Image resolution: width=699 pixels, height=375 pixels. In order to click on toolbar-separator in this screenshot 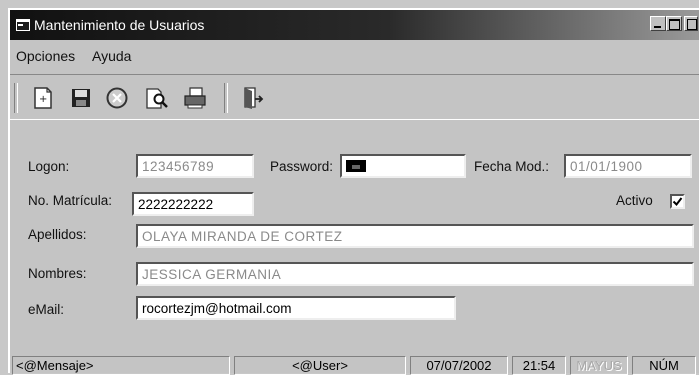, I will do `click(226, 98)`.